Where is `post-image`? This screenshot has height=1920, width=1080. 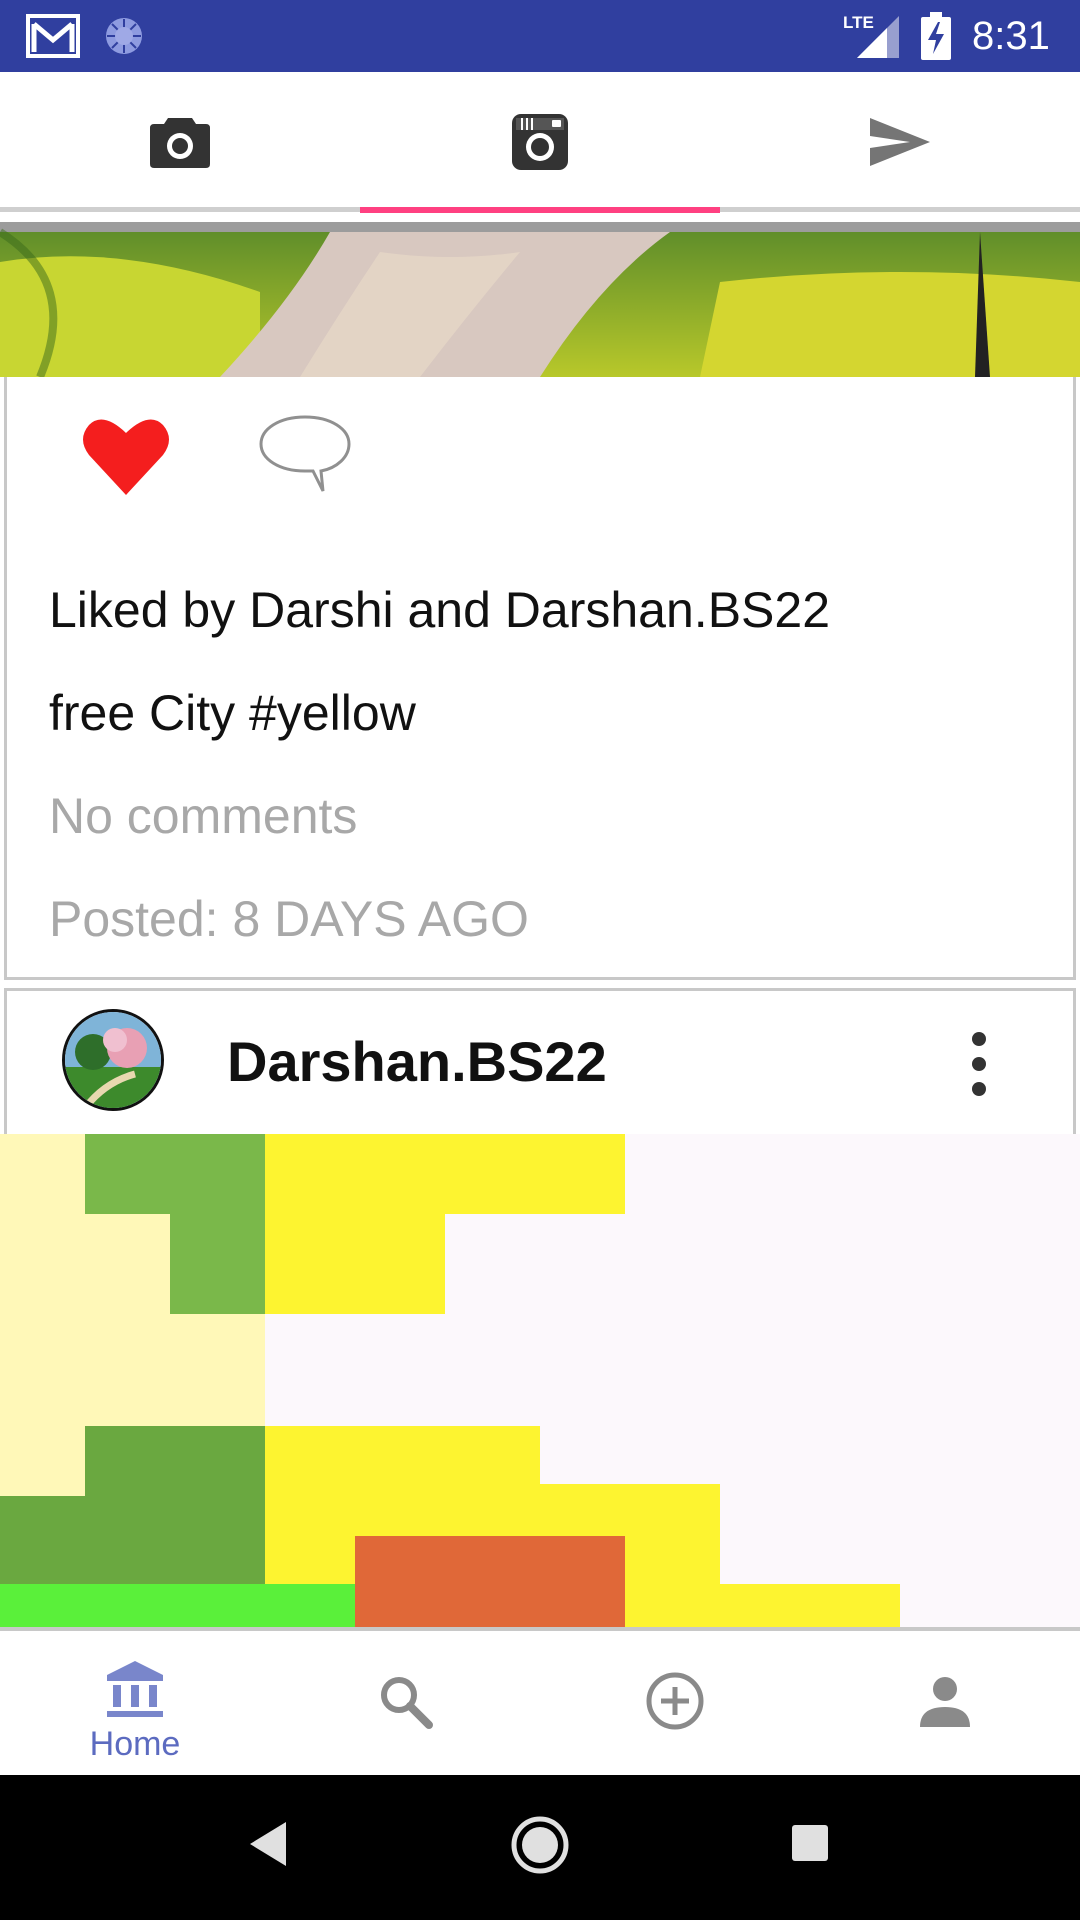 post-image is located at coordinates (540, 299).